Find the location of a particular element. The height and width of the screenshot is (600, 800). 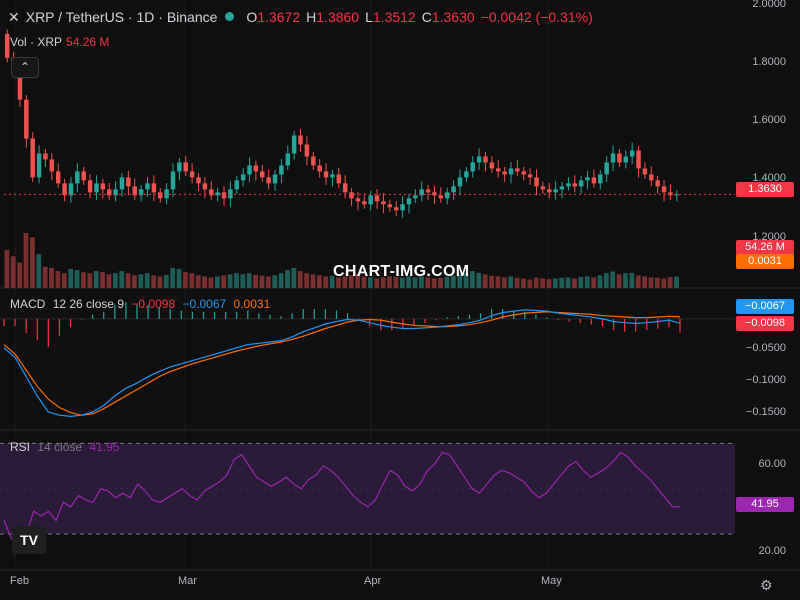

rsi-value: 41.95 is located at coordinates (104, 447).